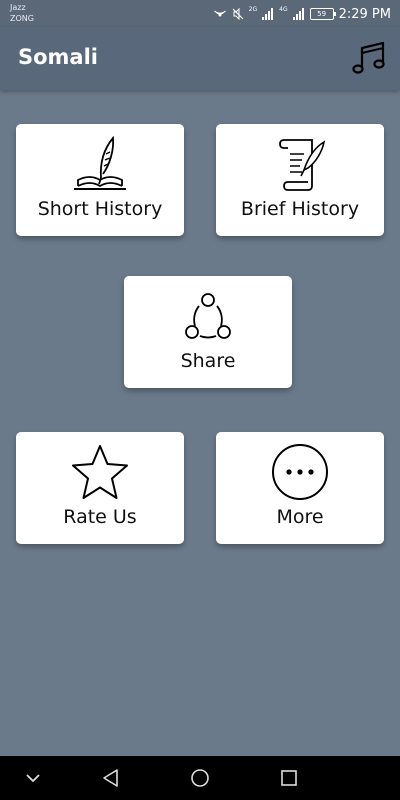 This screenshot has width=400, height=800. I want to click on network-type-1: 2G, so click(253, 9).